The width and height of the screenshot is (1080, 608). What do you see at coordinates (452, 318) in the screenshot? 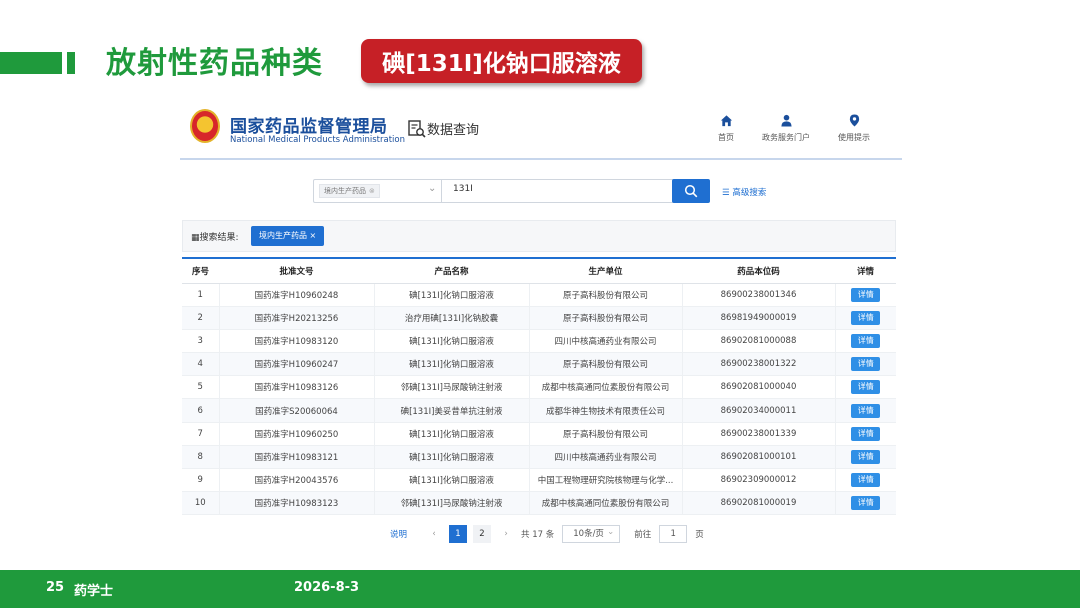
I see `cell-product-name: 治疗用碘[131I]化钠胶囊` at bounding box center [452, 318].